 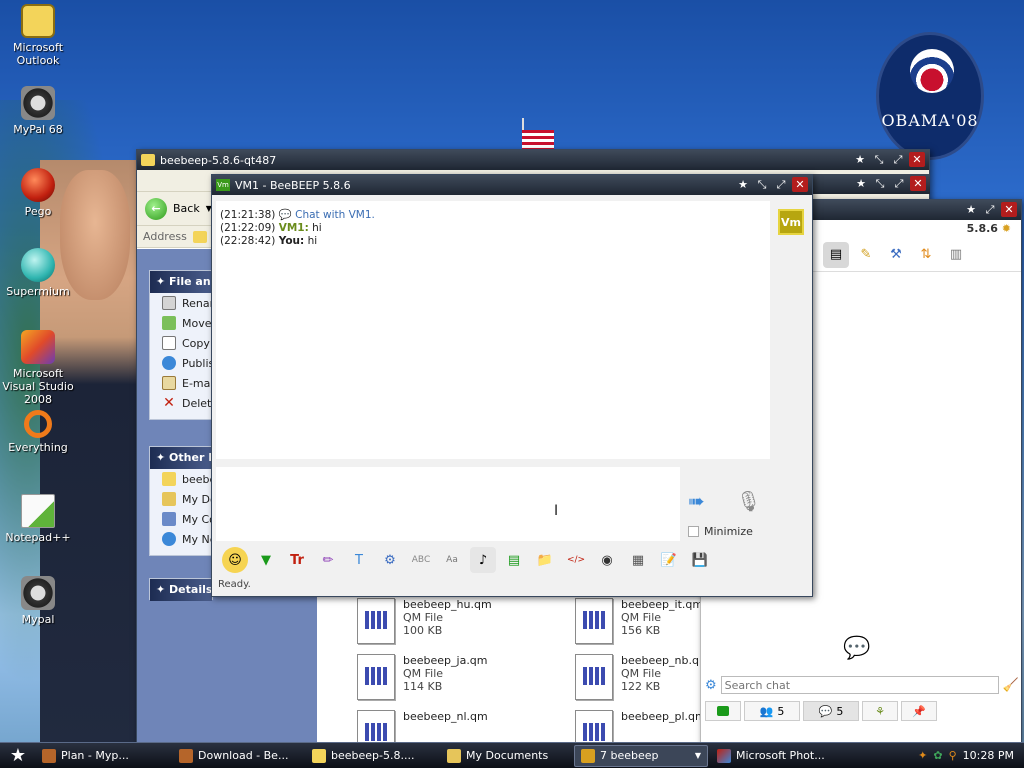 I want to click on microphone-icon: 🎙, so click(x=750, y=503).